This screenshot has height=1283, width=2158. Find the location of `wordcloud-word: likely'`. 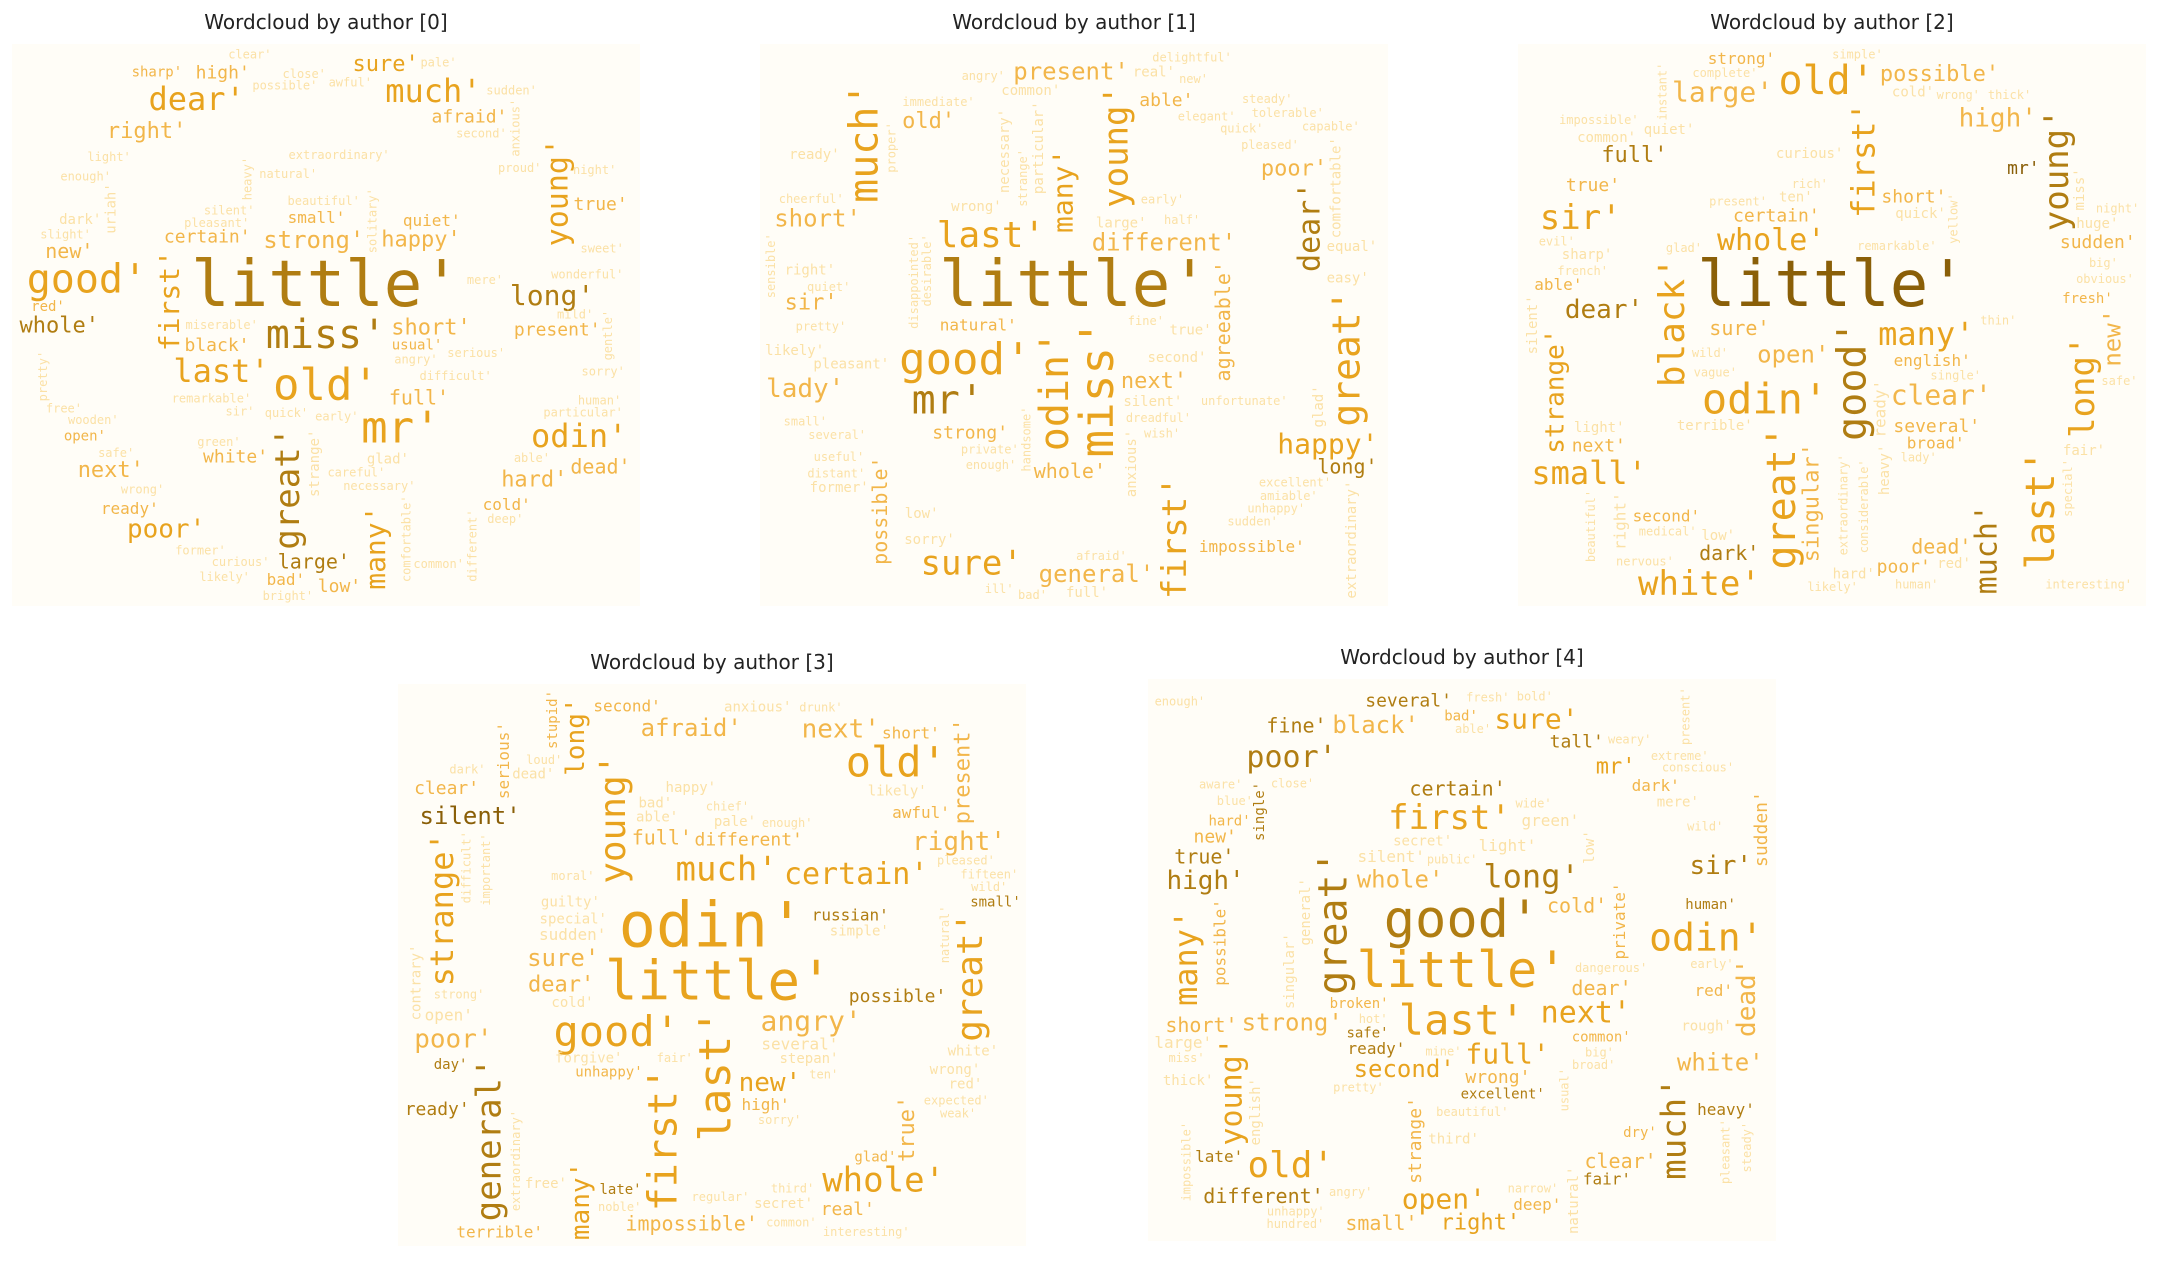

wordcloud-word: likely' is located at coordinates (224, 577).